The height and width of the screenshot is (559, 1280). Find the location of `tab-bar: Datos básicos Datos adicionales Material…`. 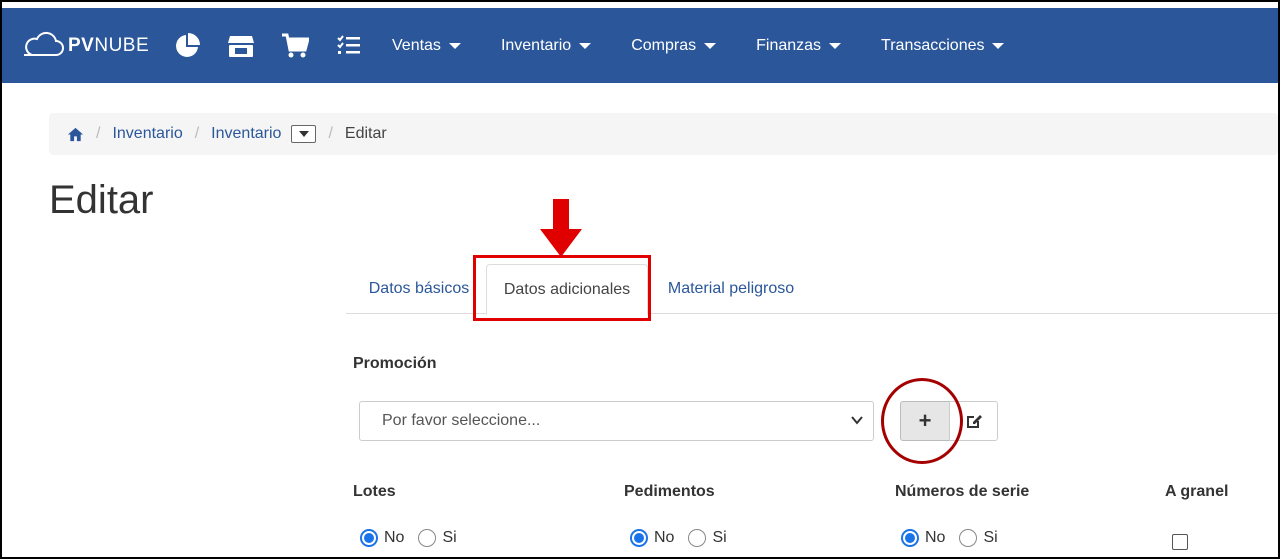

tab-bar: Datos básicos Datos adicionales Material… is located at coordinates (812, 289).